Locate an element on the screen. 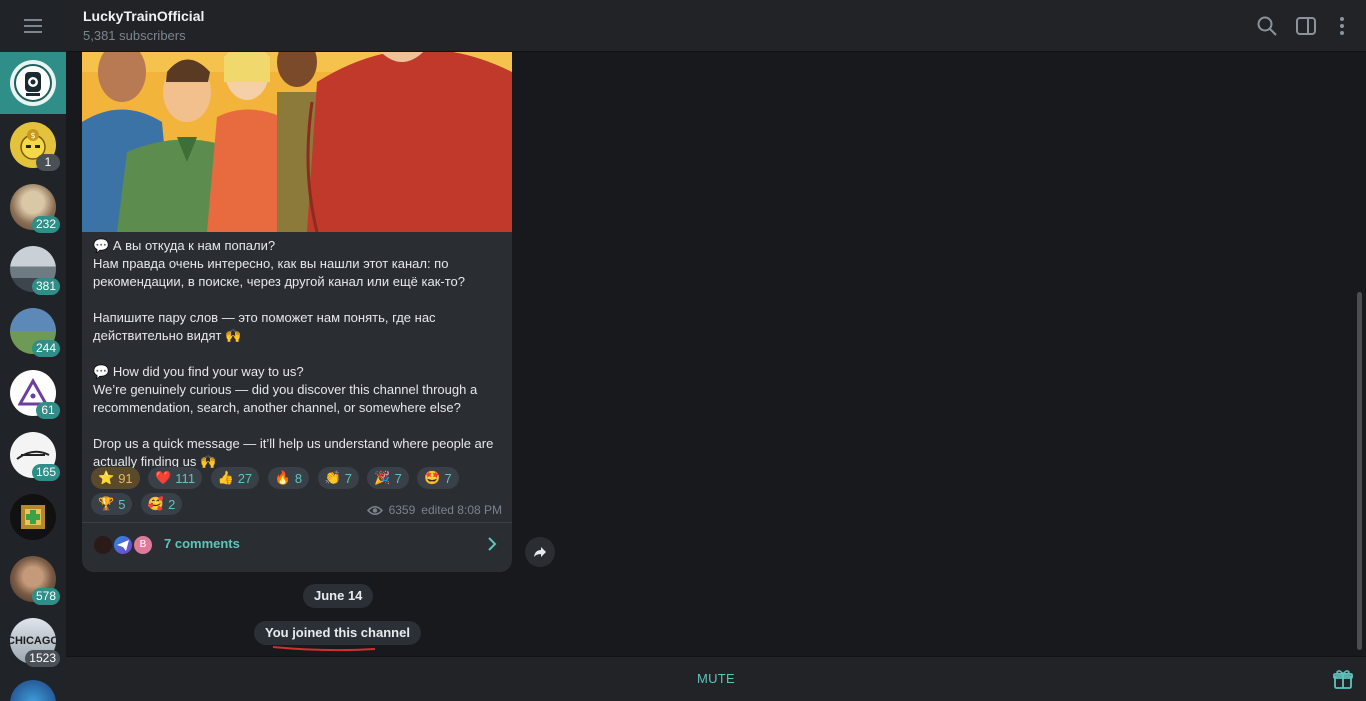  scrollbar-thumb is located at coordinates (1359, 471).